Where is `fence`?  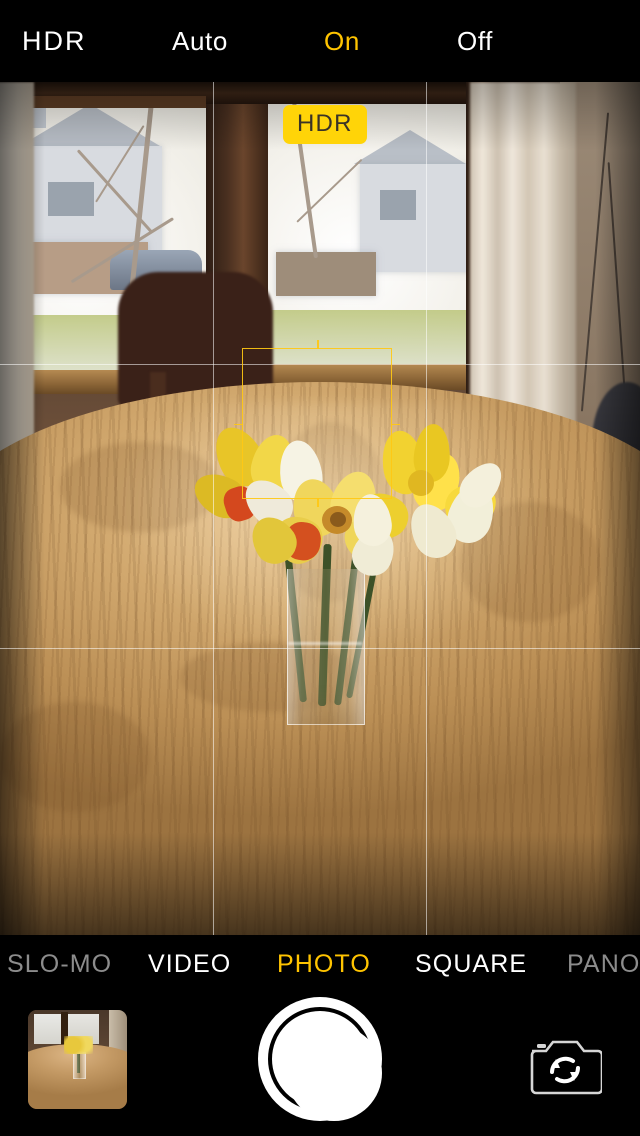
fence is located at coordinates (326, 274).